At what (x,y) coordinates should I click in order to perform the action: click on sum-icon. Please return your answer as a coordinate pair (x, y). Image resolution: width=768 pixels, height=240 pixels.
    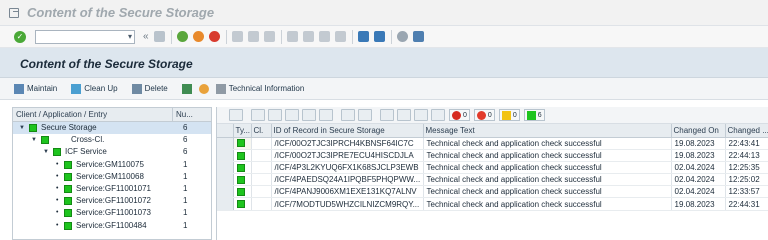
    Looking at the image, I should click on (348, 115).